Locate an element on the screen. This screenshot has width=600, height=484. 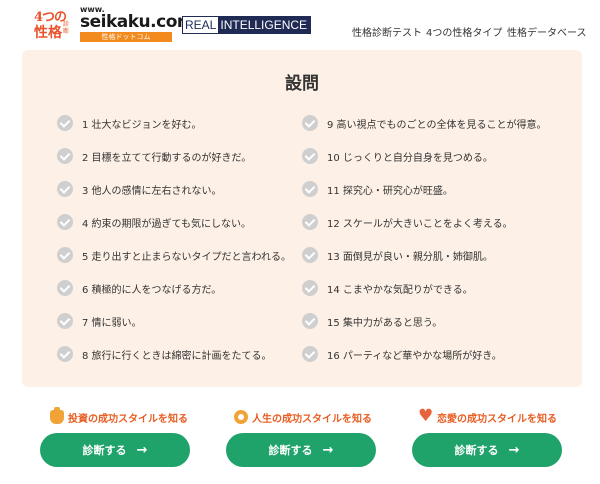
cta-label-investment: 投資の成功スタイルを知る is located at coordinates (119, 416).